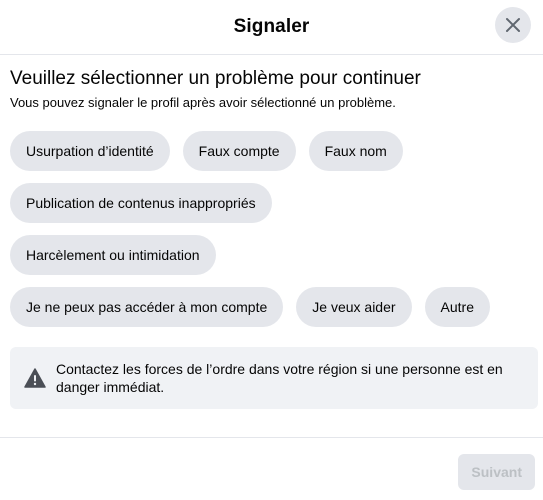 Image resolution: width=543 pixels, height=500 pixels. Describe the element at coordinates (35, 378) in the screenshot. I see `warning-icon` at that location.